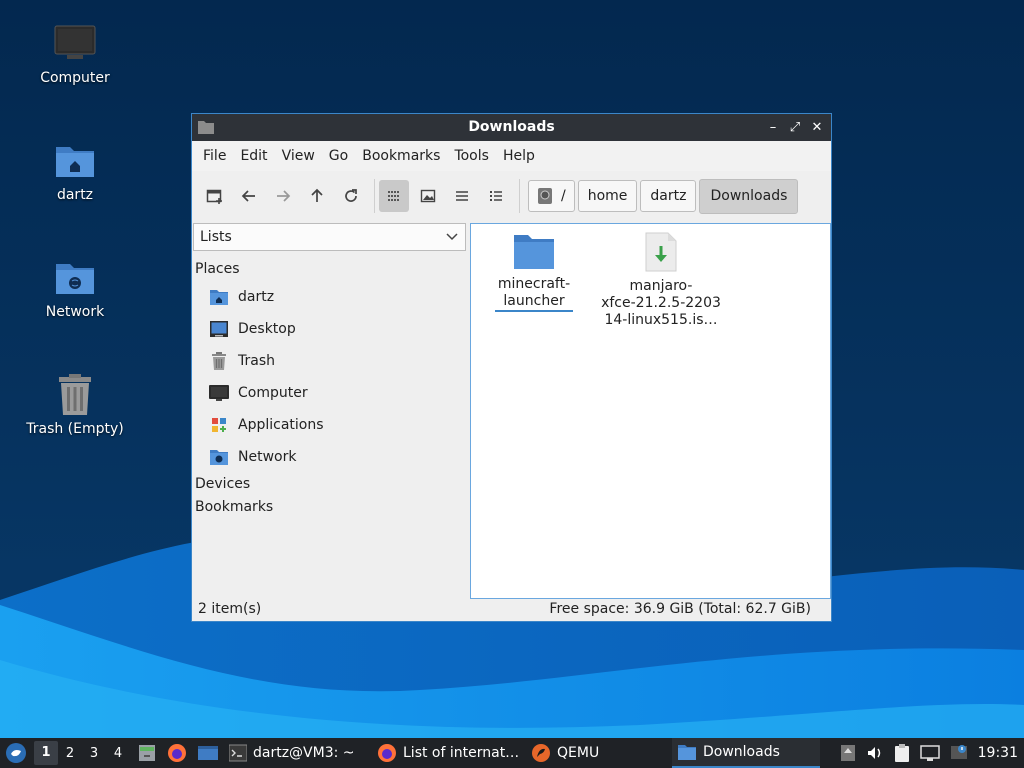 Image resolution: width=1024 pixels, height=768 pixels. I want to click on network-status-icon, so click(929, 753).